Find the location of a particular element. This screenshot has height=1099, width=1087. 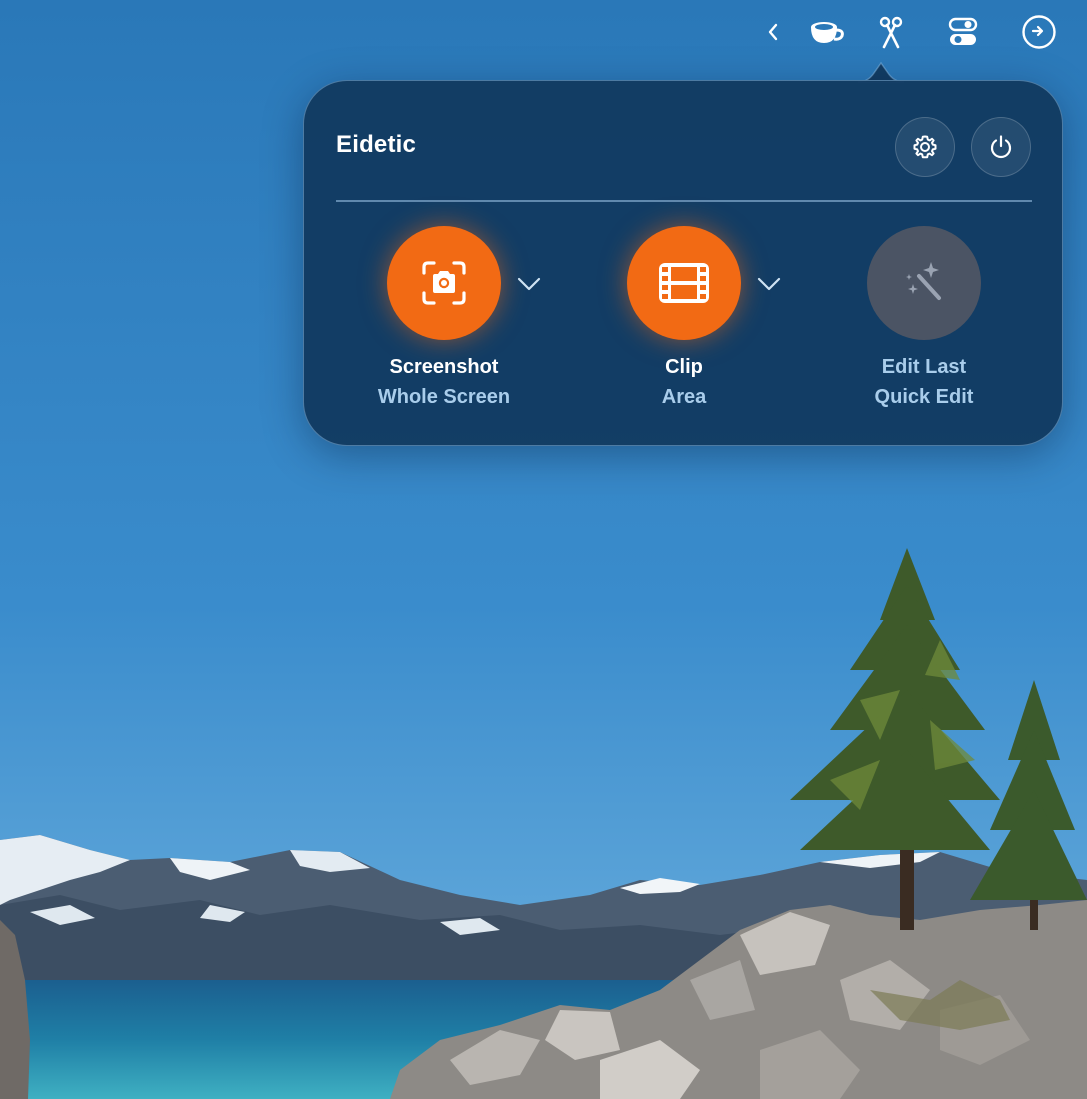

clip-button is located at coordinates (684, 283).